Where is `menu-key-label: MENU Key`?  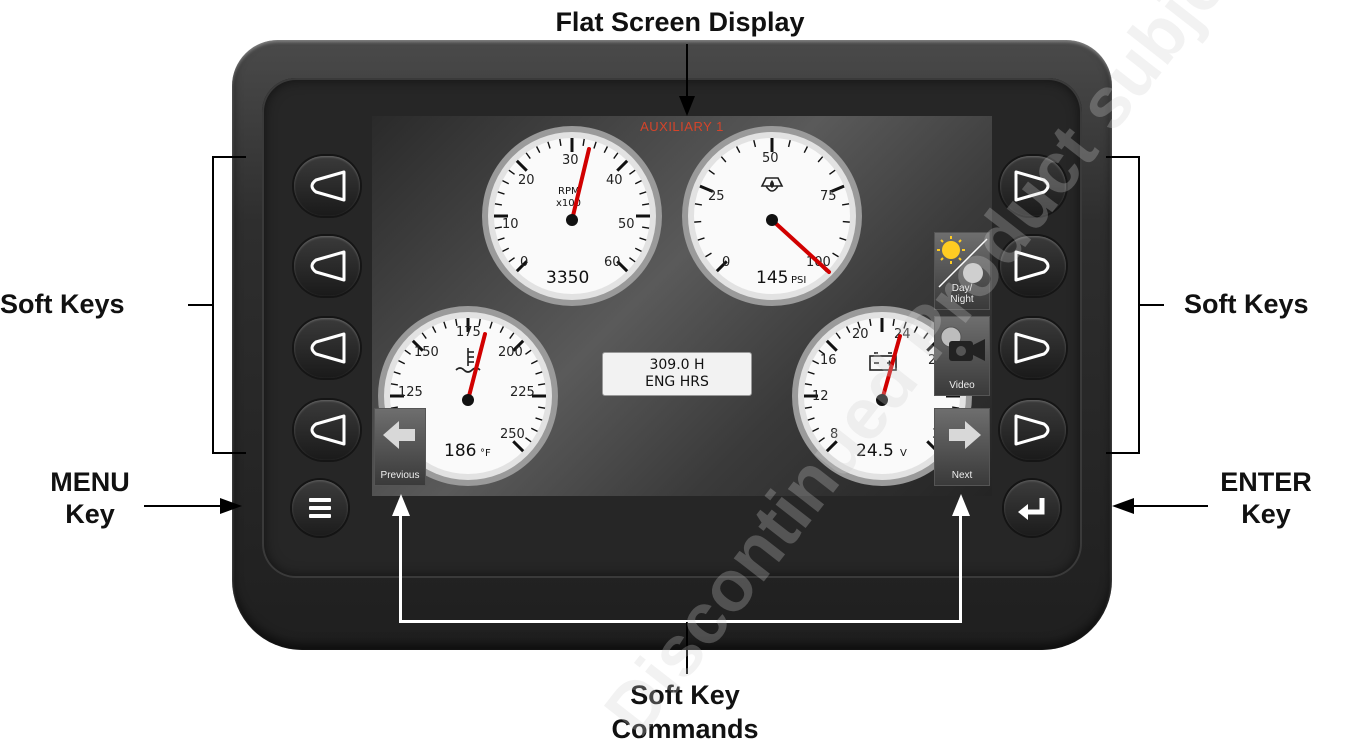
menu-key-label: MENU Key is located at coordinates (90, 498).